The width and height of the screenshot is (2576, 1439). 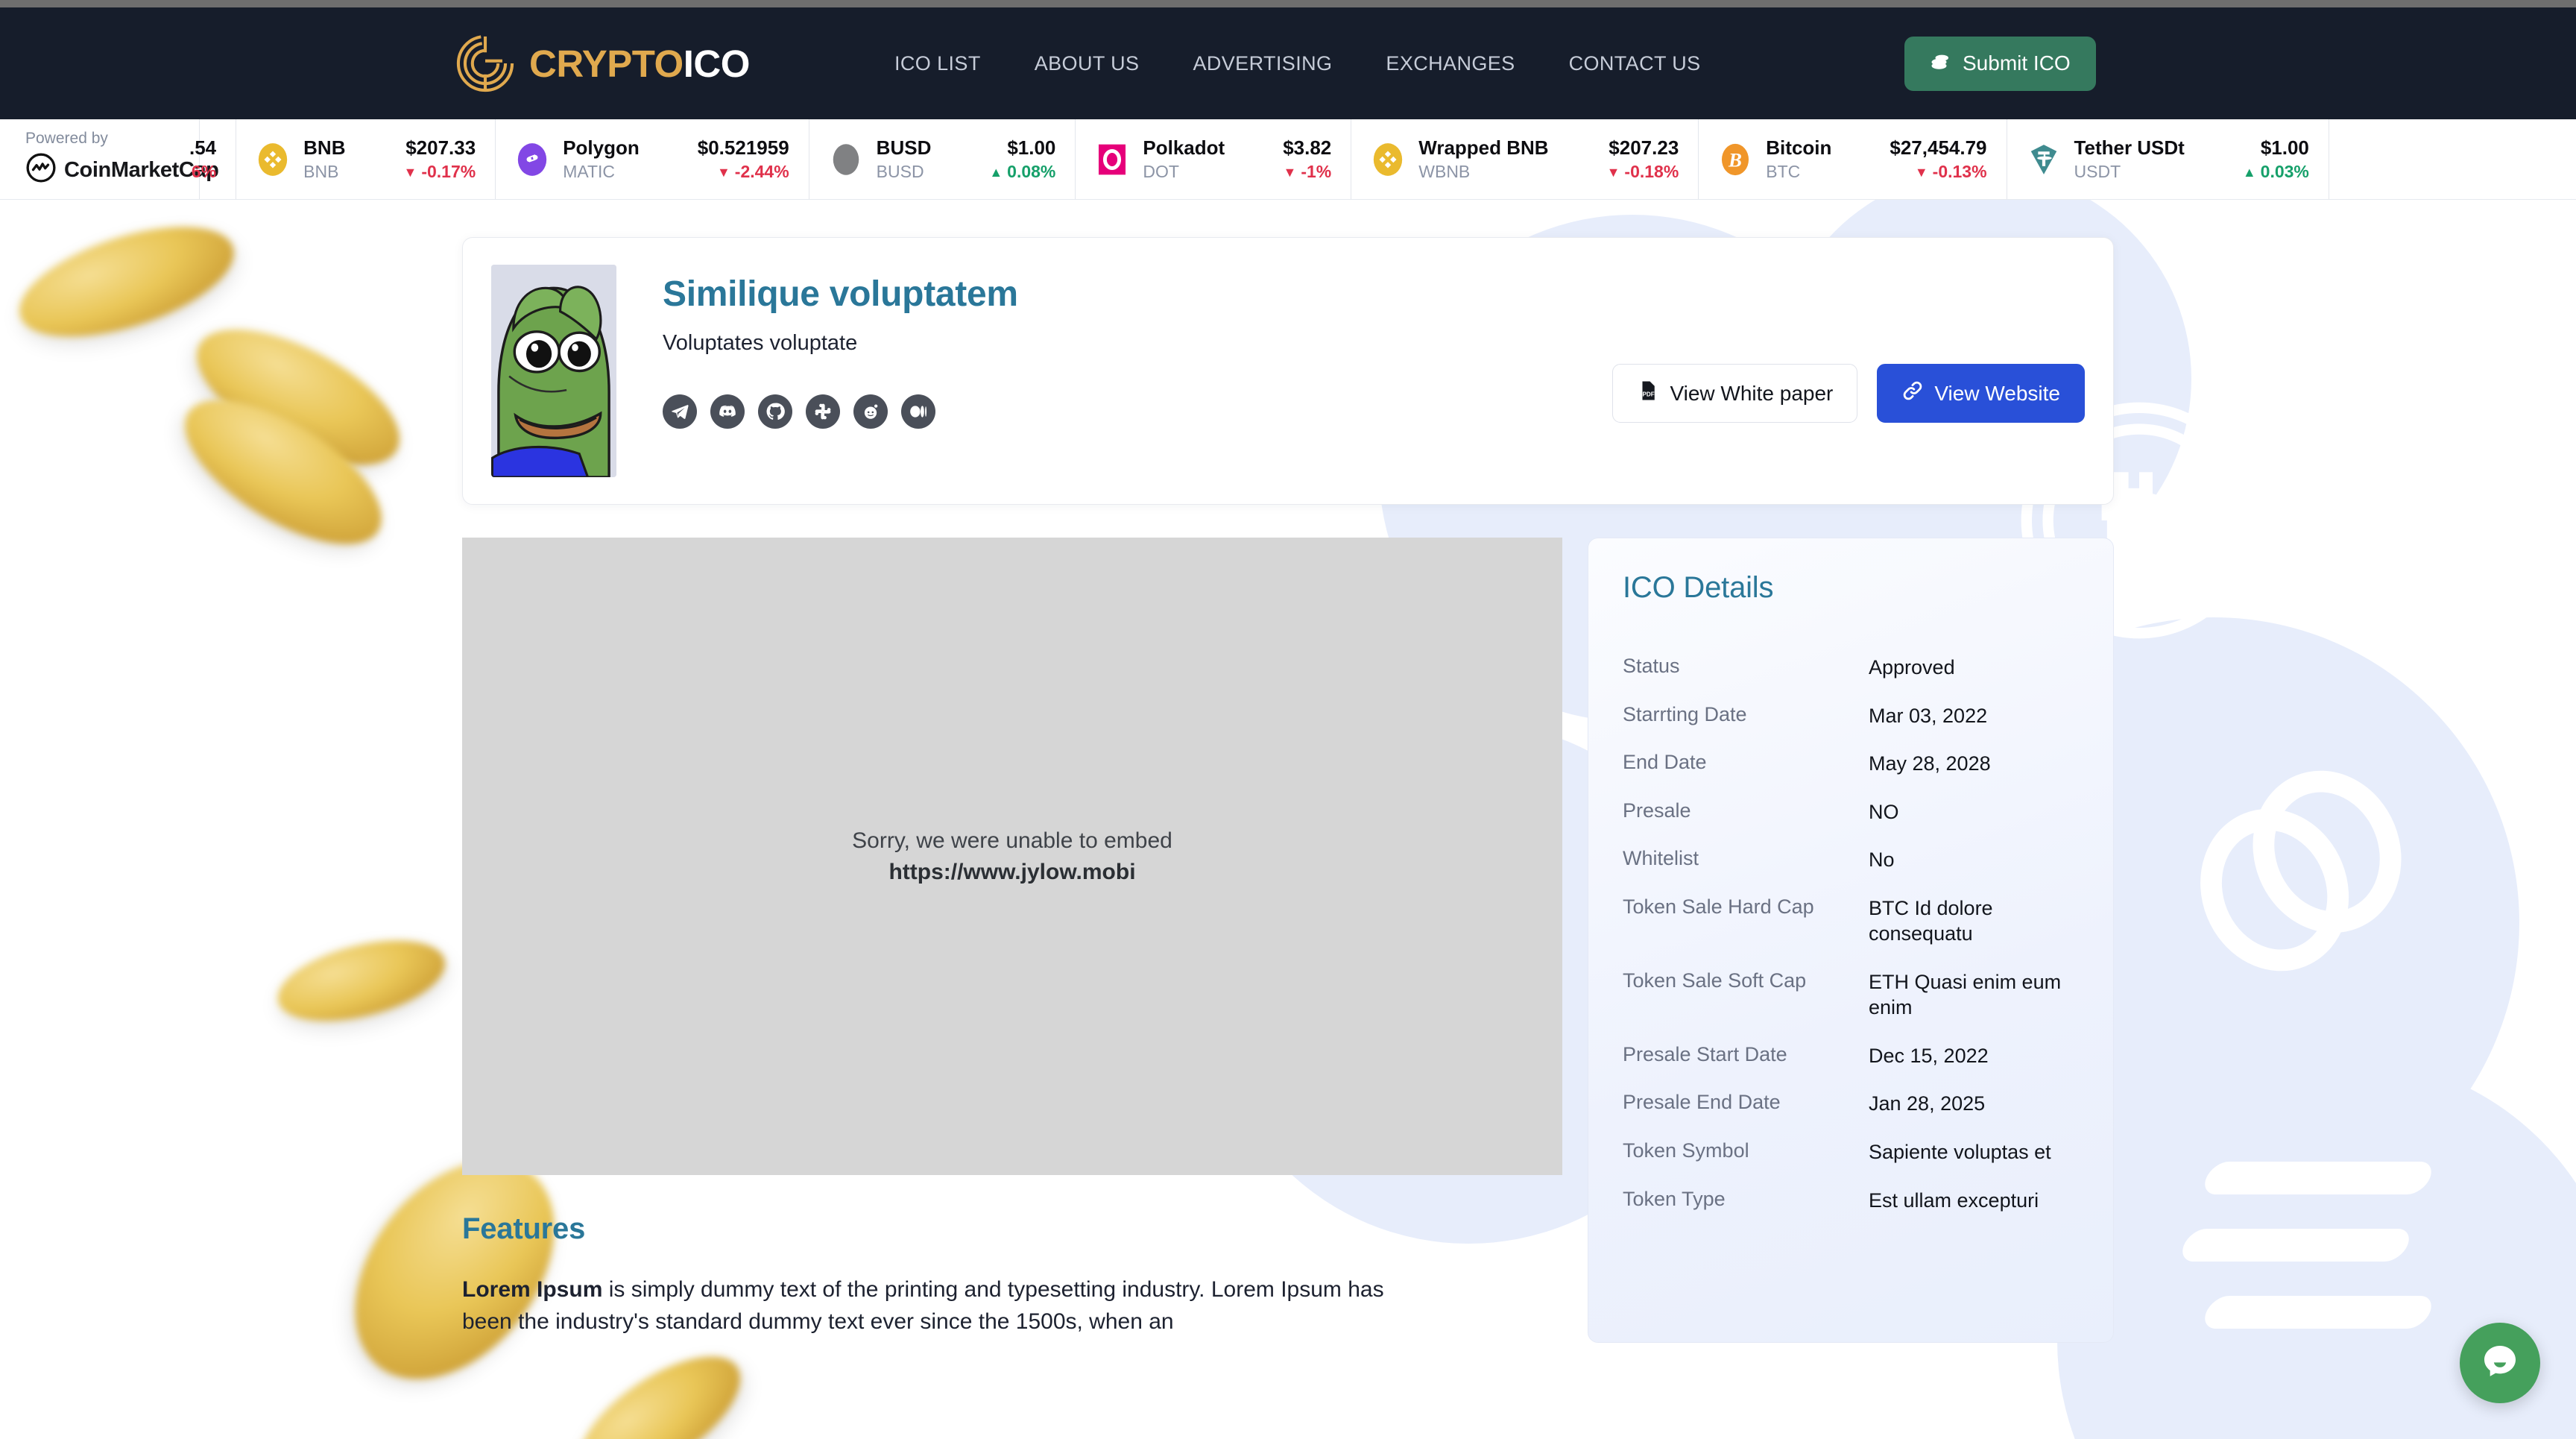 What do you see at coordinates (823, 411) in the screenshot?
I see `slack-icon` at bounding box center [823, 411].